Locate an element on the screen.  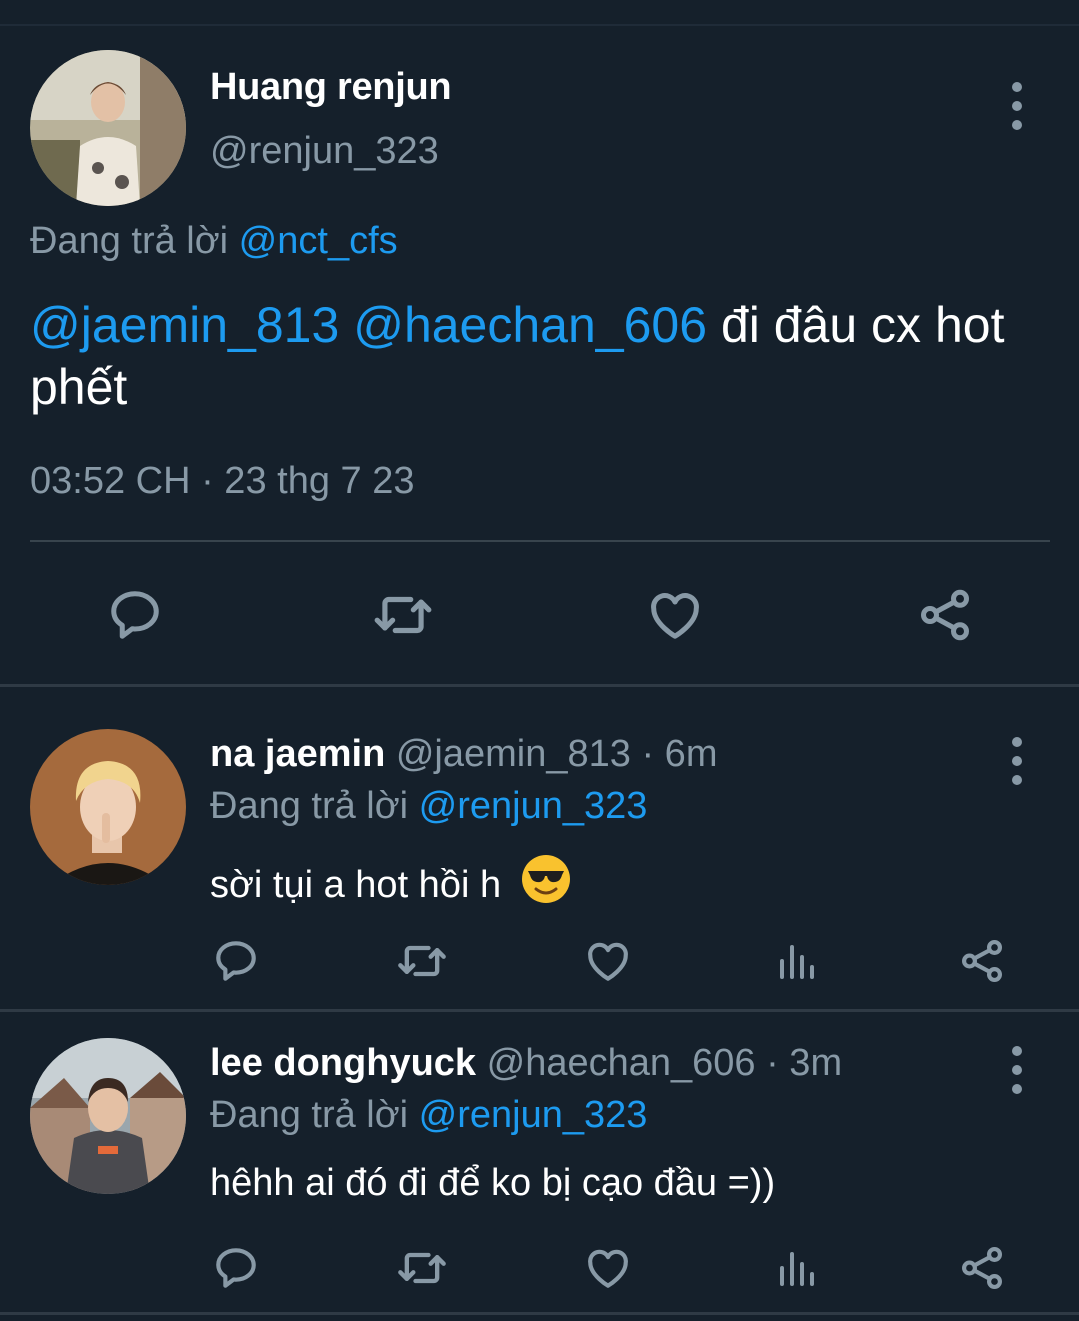
author-handle-time: @haechan_606 · 3m is located at coordinates (664, 1063).